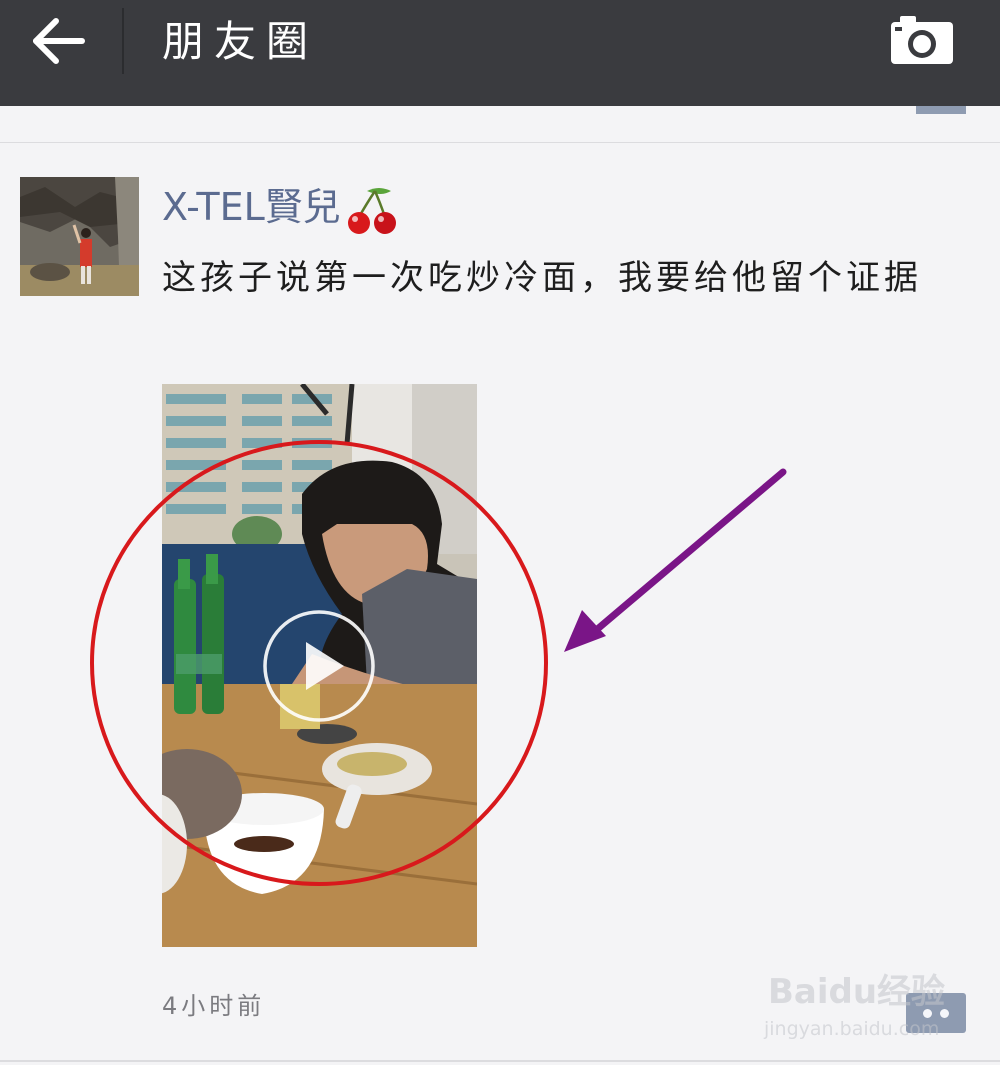  I want to click on play-icon, so click(319, 666).